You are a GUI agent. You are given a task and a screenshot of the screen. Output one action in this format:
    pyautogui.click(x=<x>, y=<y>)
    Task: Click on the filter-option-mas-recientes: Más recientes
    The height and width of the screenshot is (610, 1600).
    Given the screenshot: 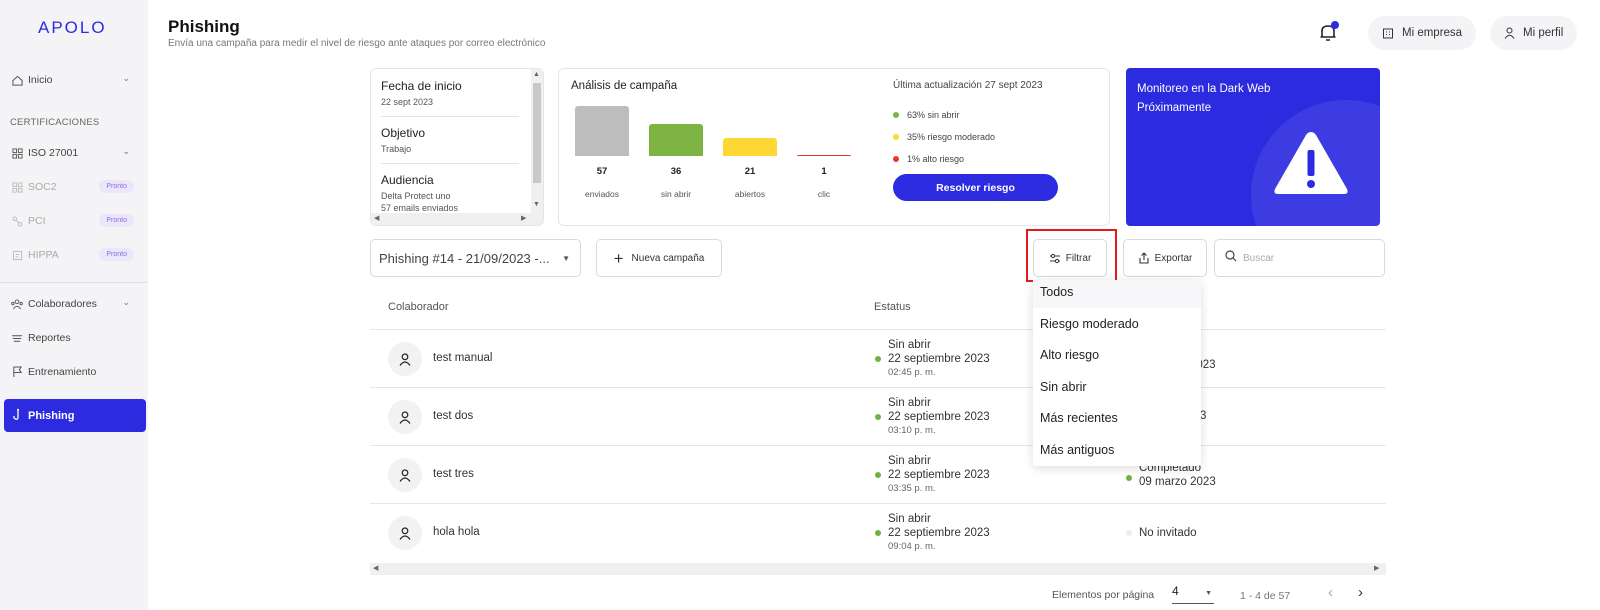 What is the action you would take?
    pyautogui.click(x=1079, y=418)
    